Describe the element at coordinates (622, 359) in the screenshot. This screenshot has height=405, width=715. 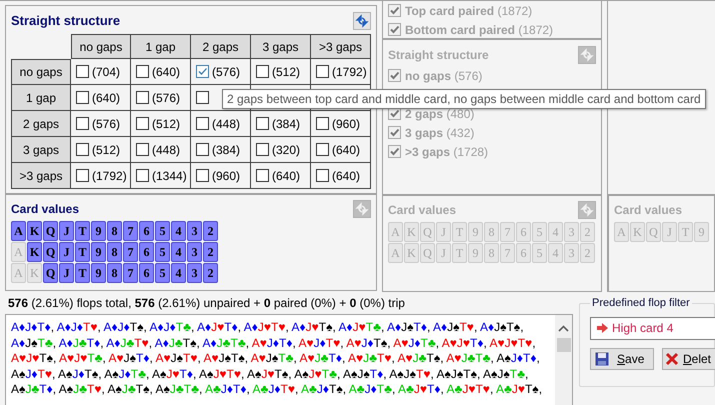
I see `save-button: Save` at that location.